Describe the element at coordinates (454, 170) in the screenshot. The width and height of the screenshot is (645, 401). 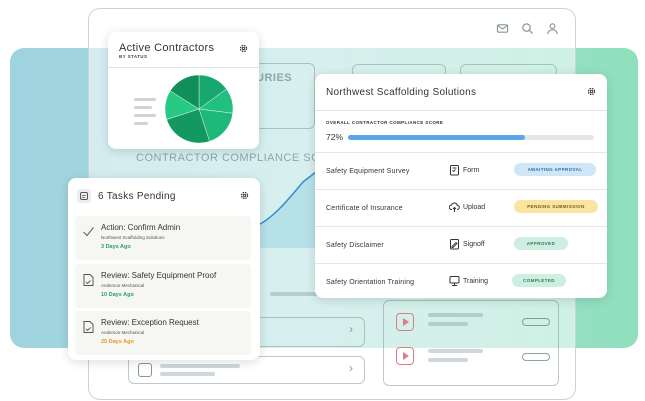
I see `form-icon` at that location.